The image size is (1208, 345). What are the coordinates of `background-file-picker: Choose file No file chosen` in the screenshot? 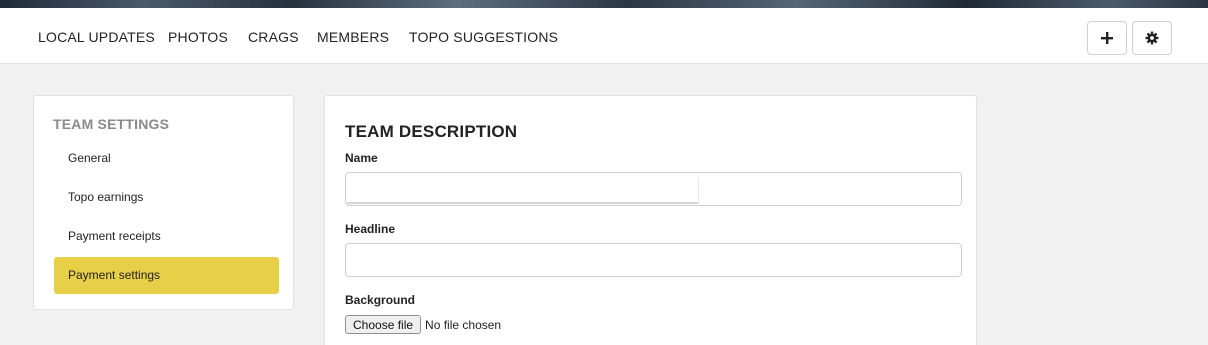 It's located at (423, 324).